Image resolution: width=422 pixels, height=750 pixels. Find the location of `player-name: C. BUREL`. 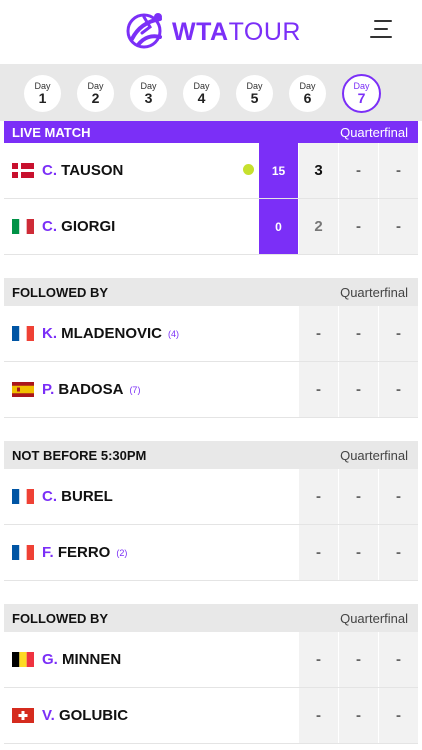

player-name: C. BUREL is located at coordinates (77, 496).